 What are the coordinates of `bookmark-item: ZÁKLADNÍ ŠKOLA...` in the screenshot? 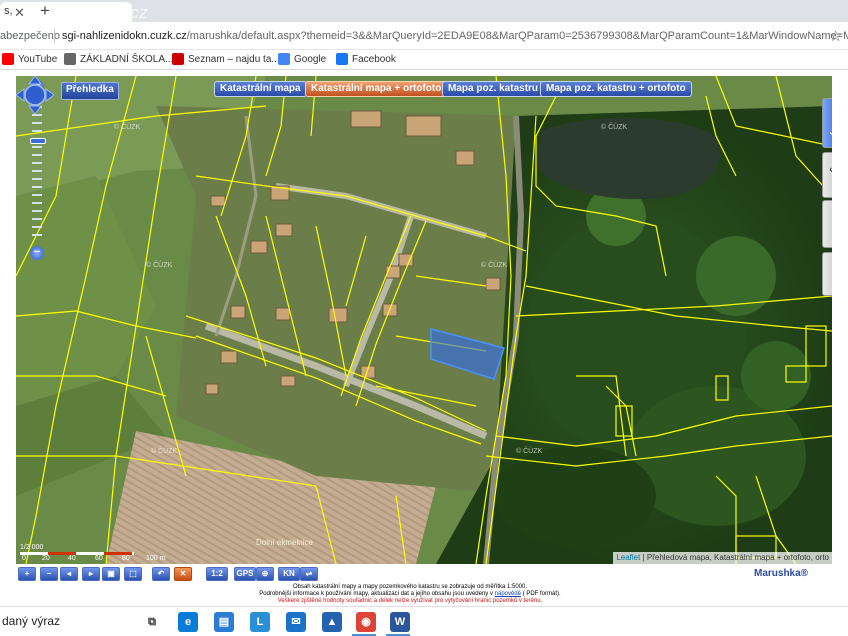 It's located at (118, 59).